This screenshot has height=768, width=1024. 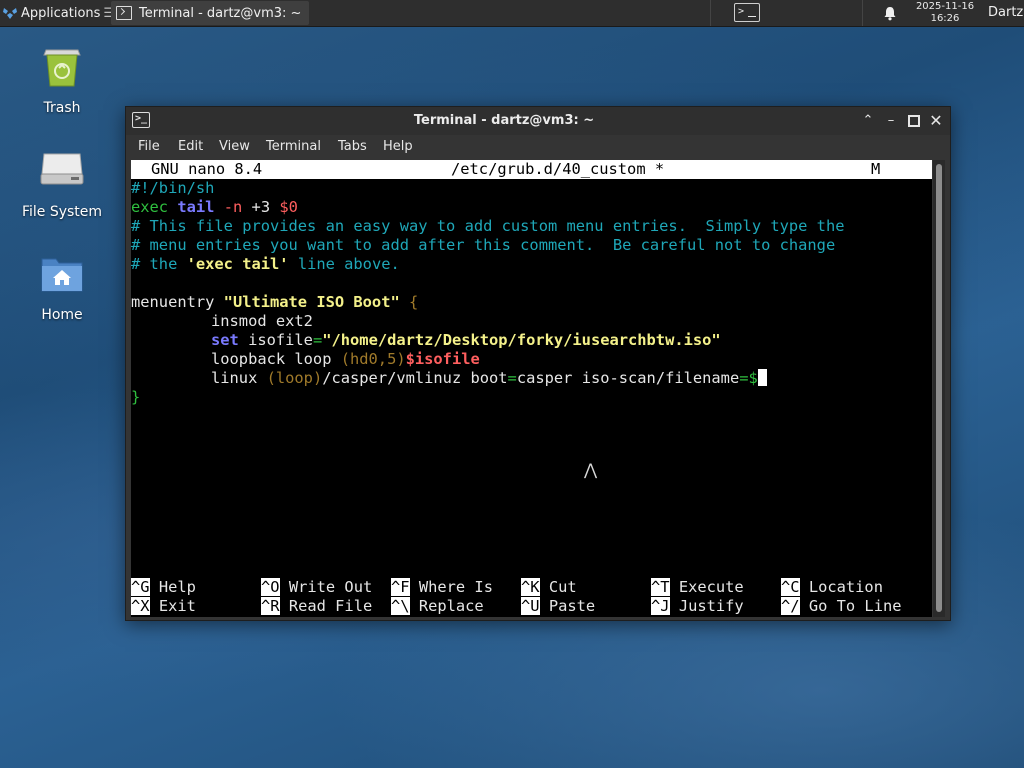 I want to click on taskbar-item-title: Terminal - dartz@vm3: ~, so click(x=220, y=13).